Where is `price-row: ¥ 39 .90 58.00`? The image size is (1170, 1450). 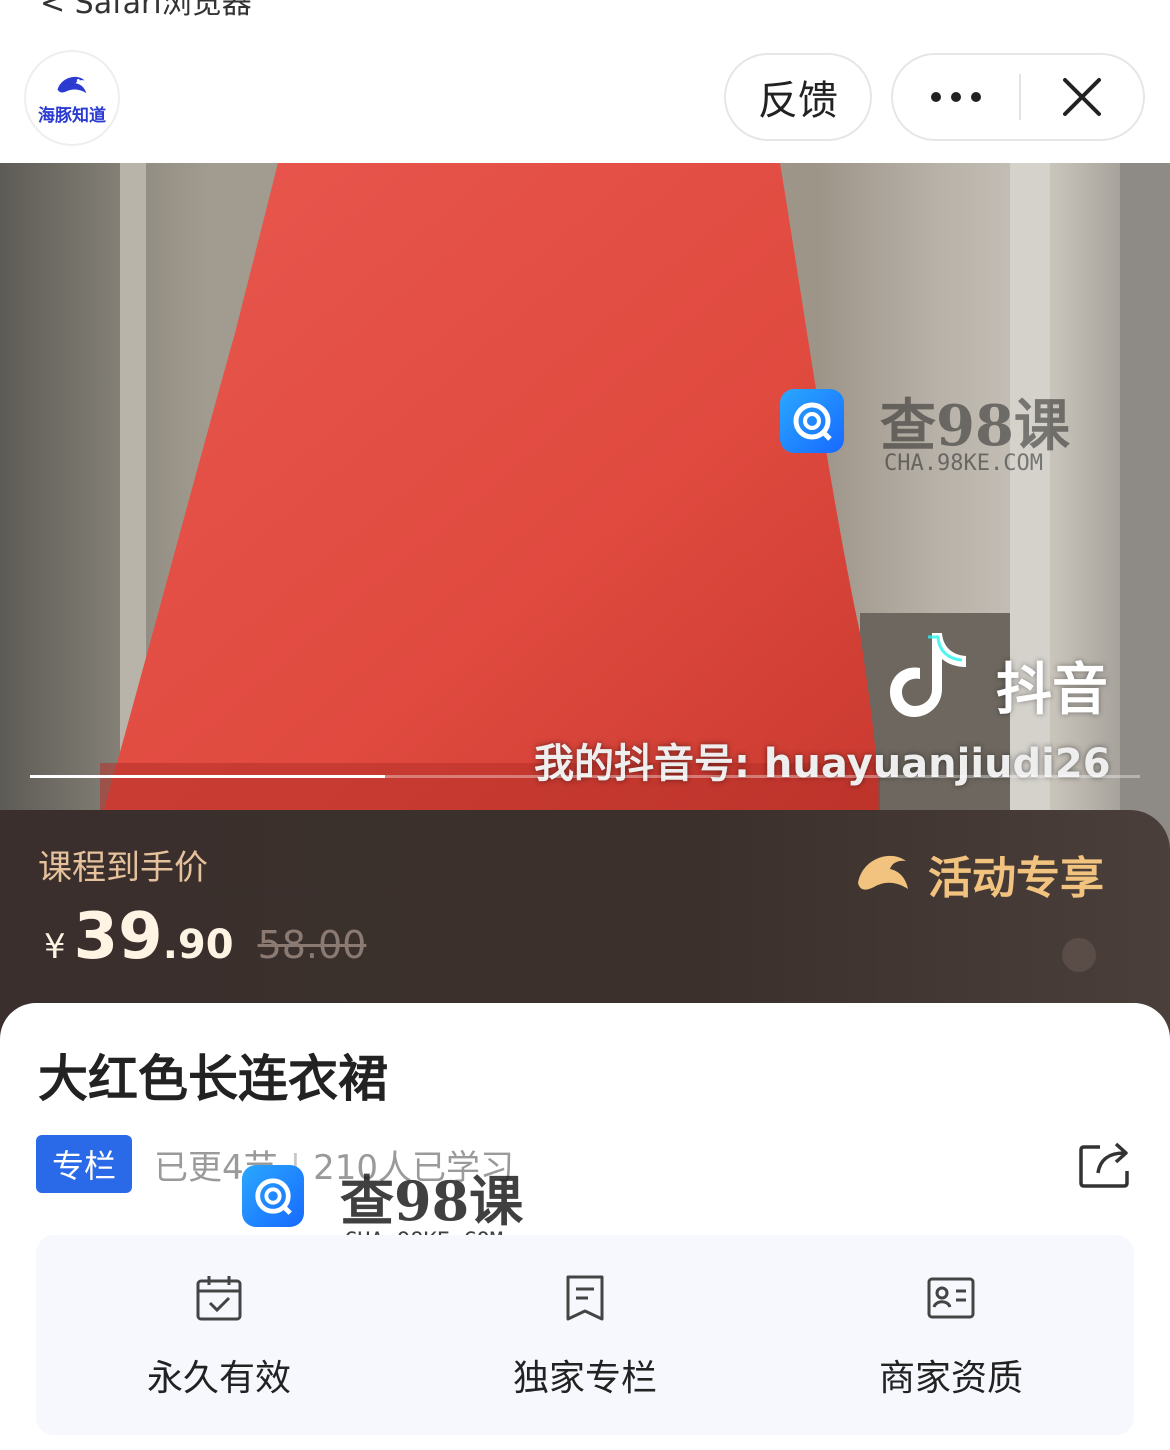
price-row: ¥ 39 .90 58.00 is located at coordinates (205, 937).